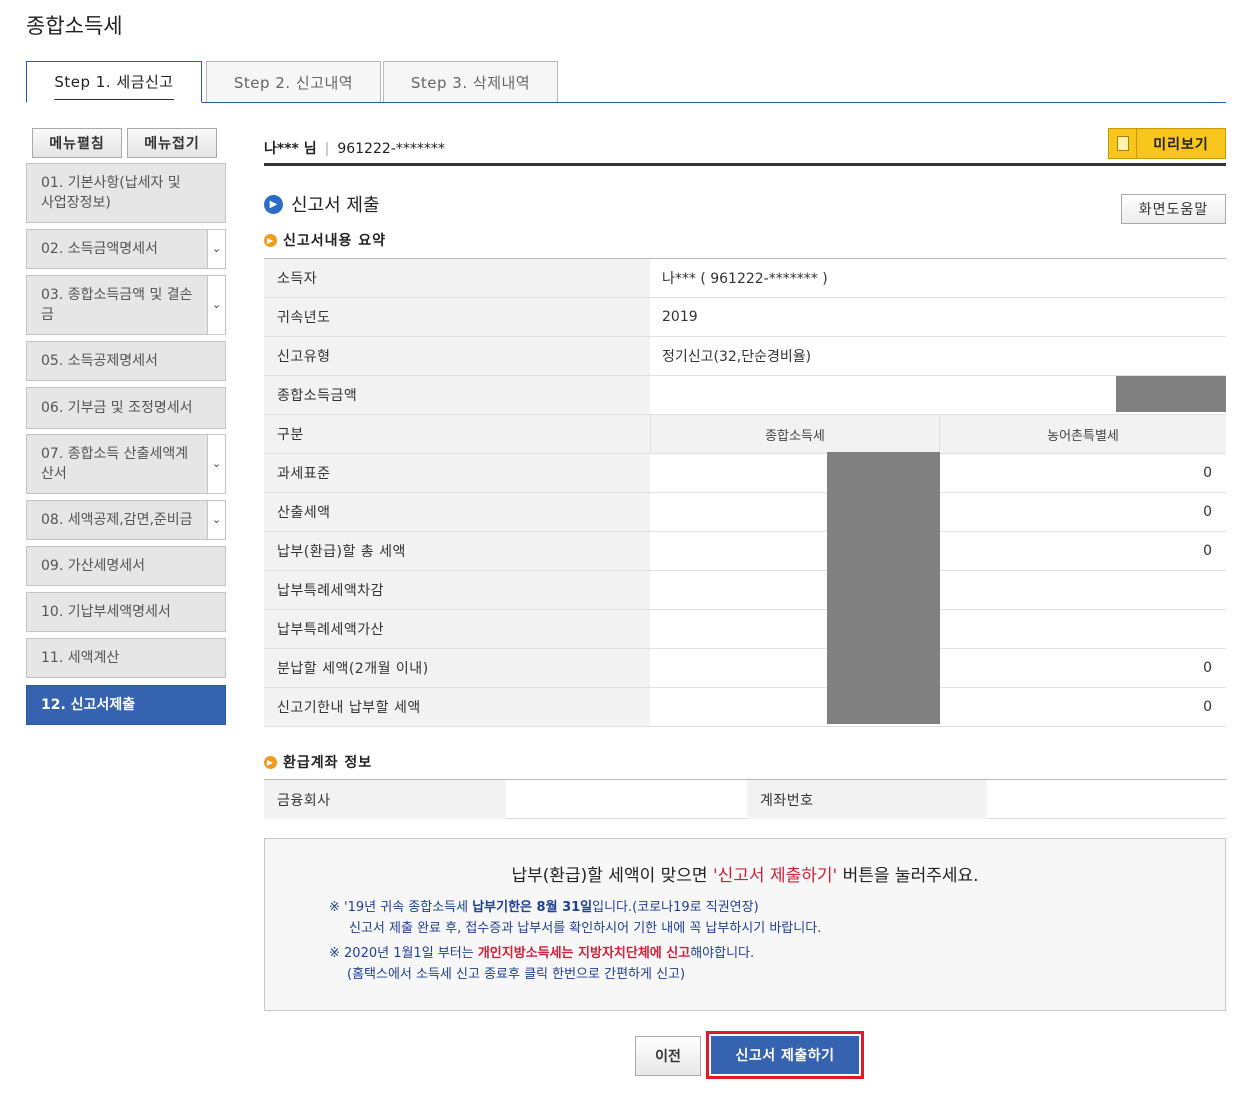  What do you see at coordinates (745, 551) in the screenshot?
I see `table-row: 납부(환급)할 총 세액 0` at bounding box center [745, 551].